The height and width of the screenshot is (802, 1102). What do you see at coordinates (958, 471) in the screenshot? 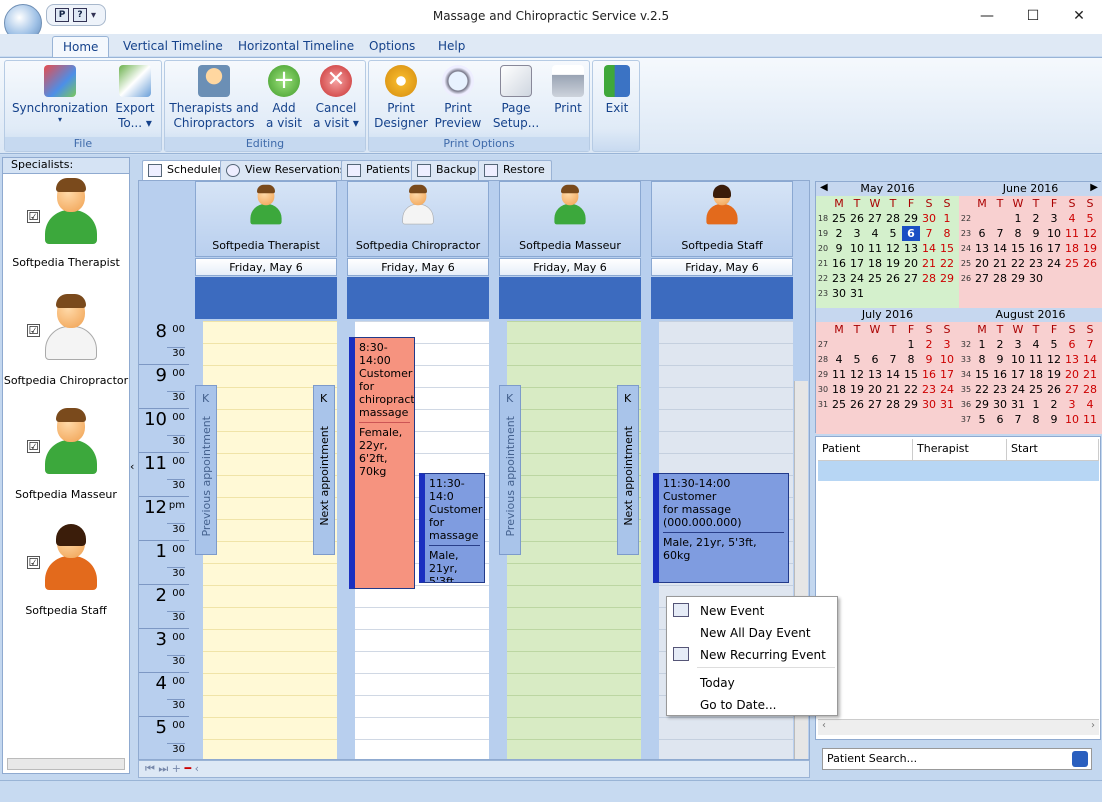
I see `table-row` at bounding box center [958, 471].